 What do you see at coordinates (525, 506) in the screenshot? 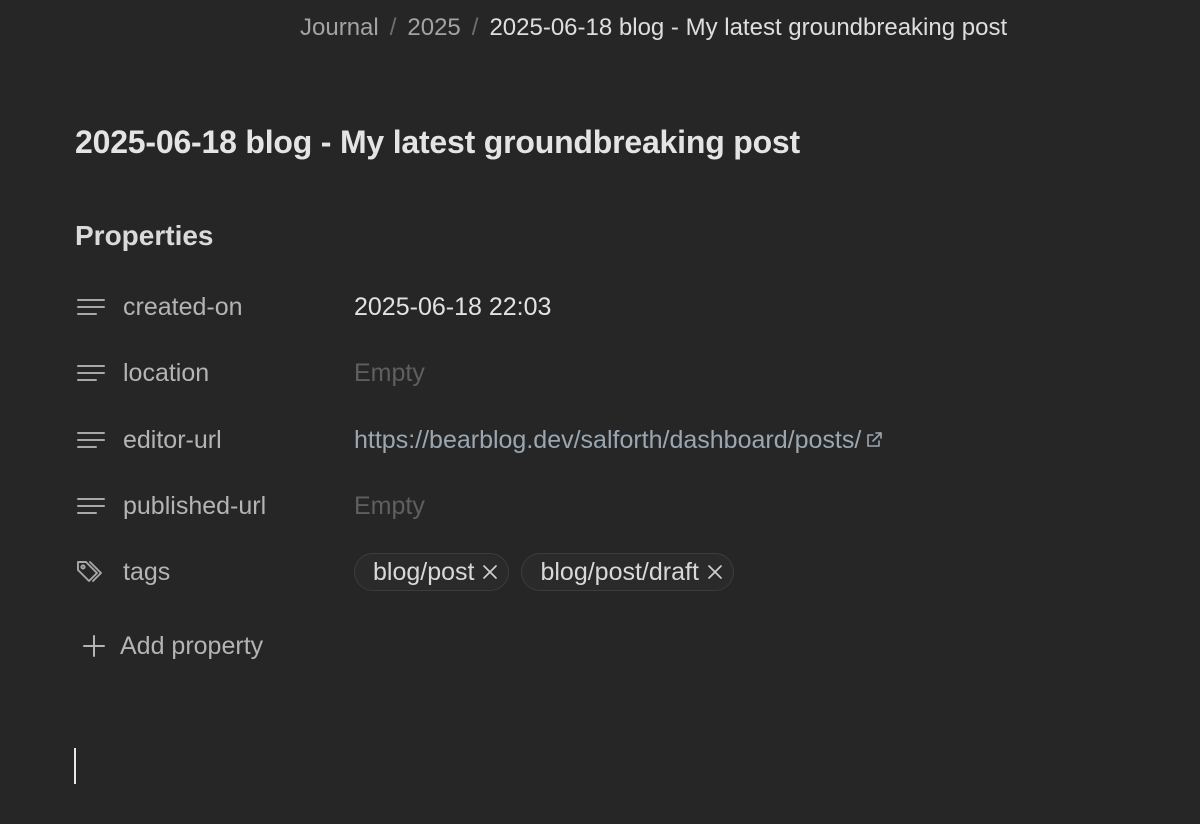
I see `property-row-published-url: published-url Empty` at bounding box center [525, 506].